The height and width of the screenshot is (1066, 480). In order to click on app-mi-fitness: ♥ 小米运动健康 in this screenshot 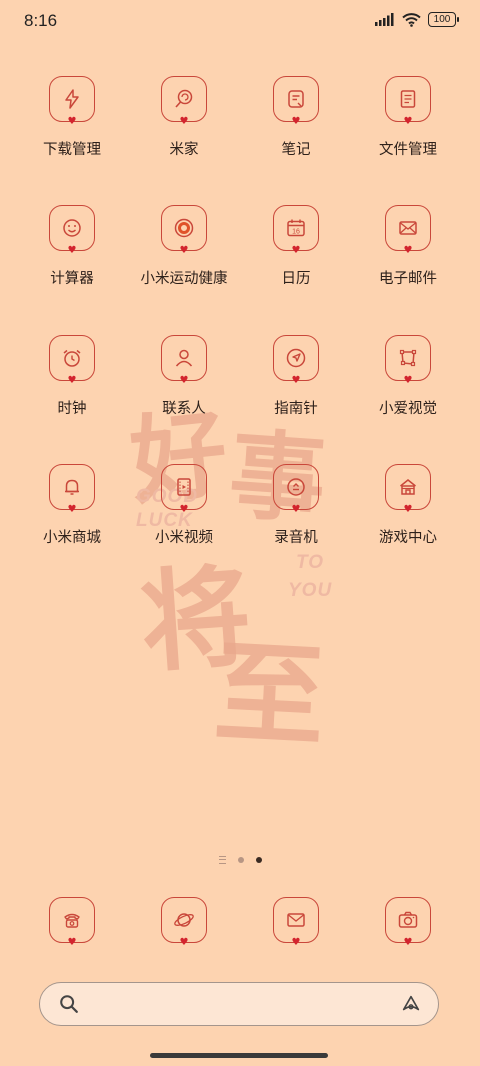, I will do `click(184, 246)`.